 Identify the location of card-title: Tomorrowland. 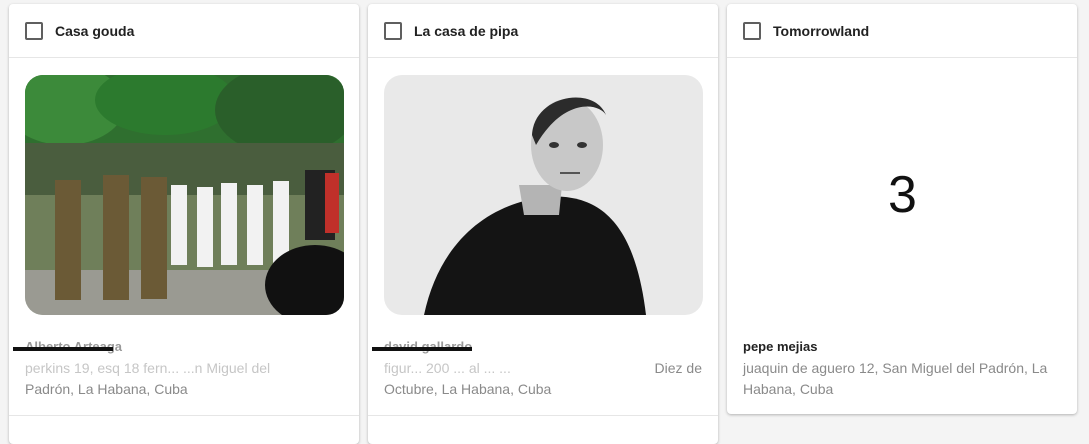
(821, 30).